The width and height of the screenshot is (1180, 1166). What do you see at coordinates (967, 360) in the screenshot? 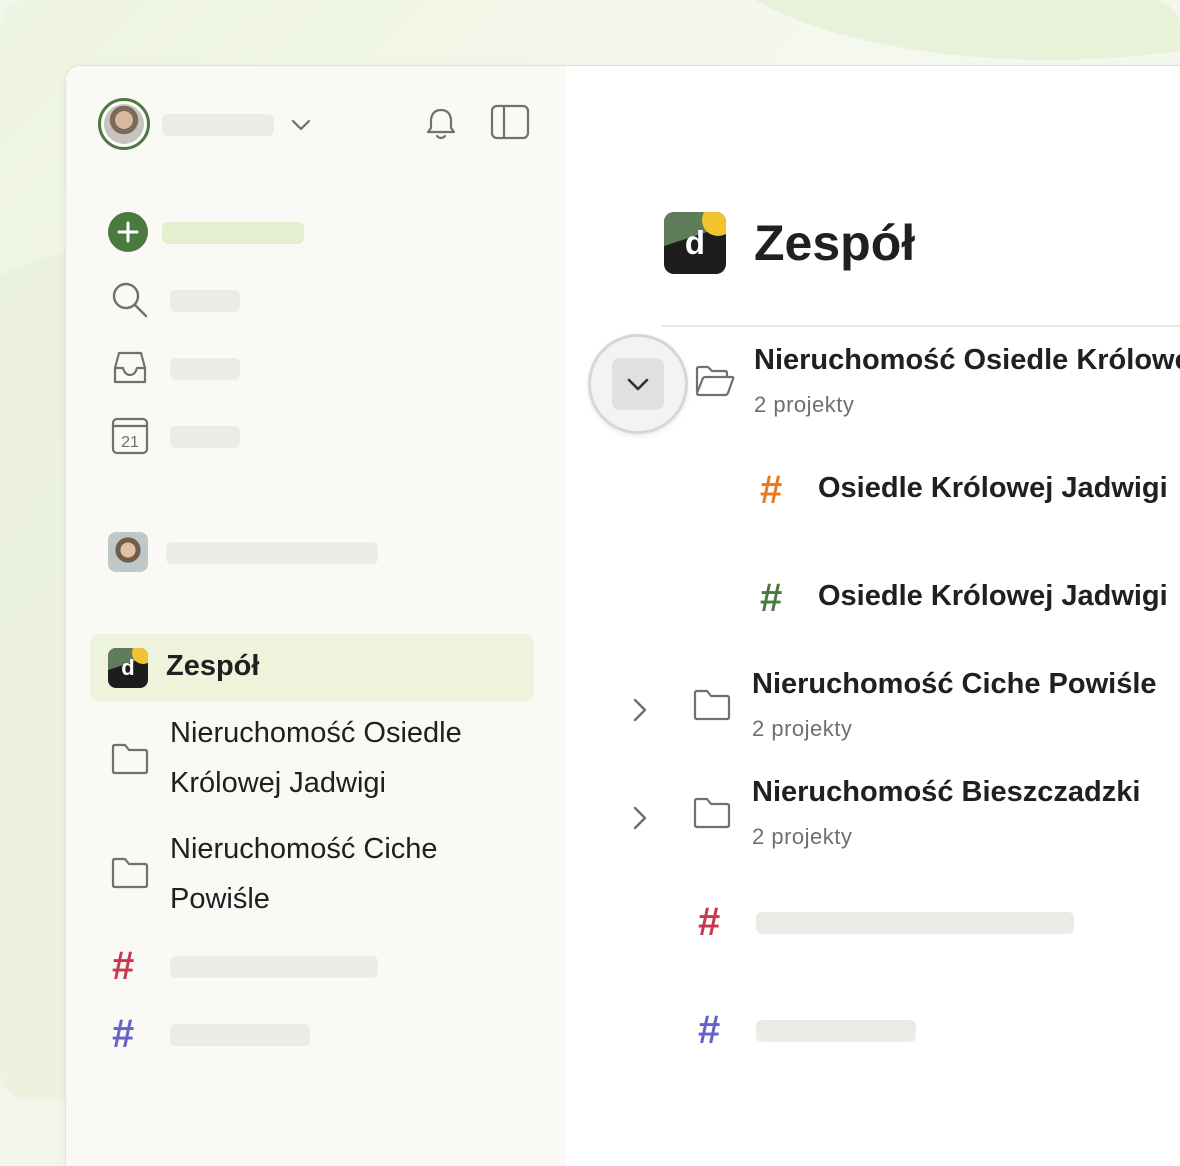
I see `folder-title: Nieruchomość Osiedle Królowej Jadwigi` at bounding box center [967, 360].